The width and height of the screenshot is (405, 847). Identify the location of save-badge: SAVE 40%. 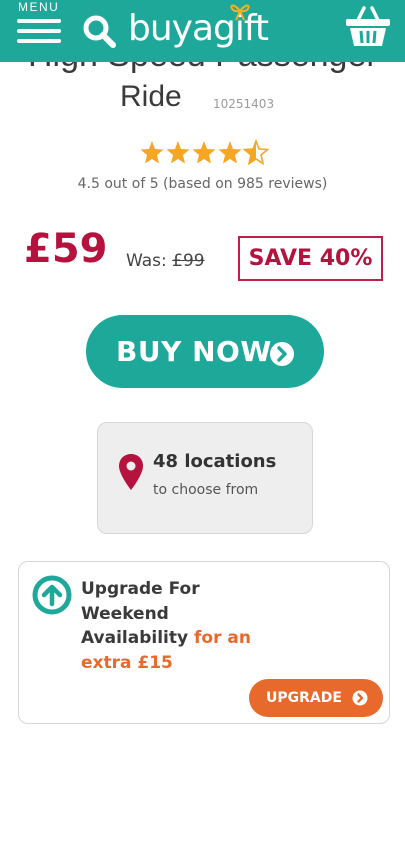
(310, 258).